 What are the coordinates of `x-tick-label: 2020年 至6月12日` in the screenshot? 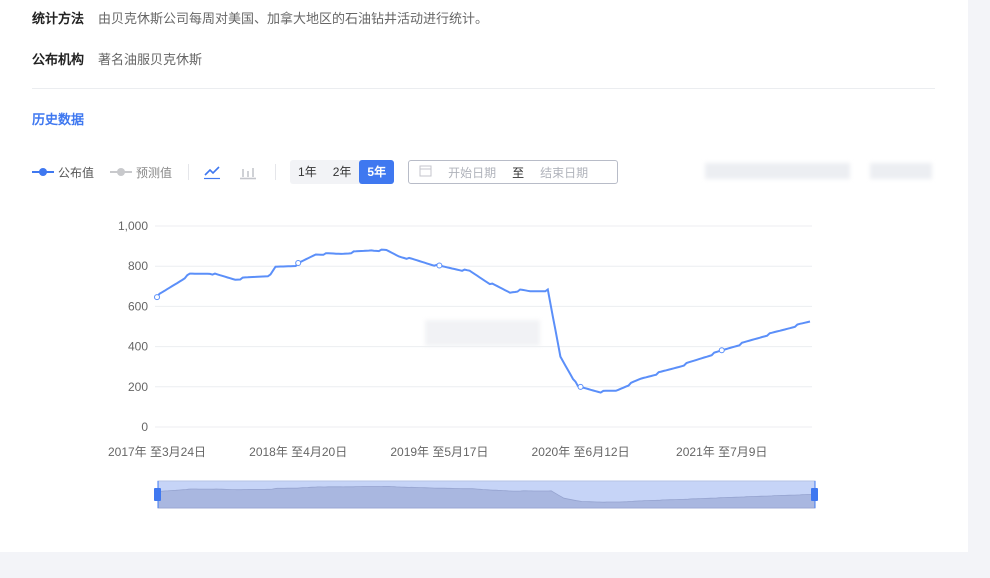 It's located at (581, 452).